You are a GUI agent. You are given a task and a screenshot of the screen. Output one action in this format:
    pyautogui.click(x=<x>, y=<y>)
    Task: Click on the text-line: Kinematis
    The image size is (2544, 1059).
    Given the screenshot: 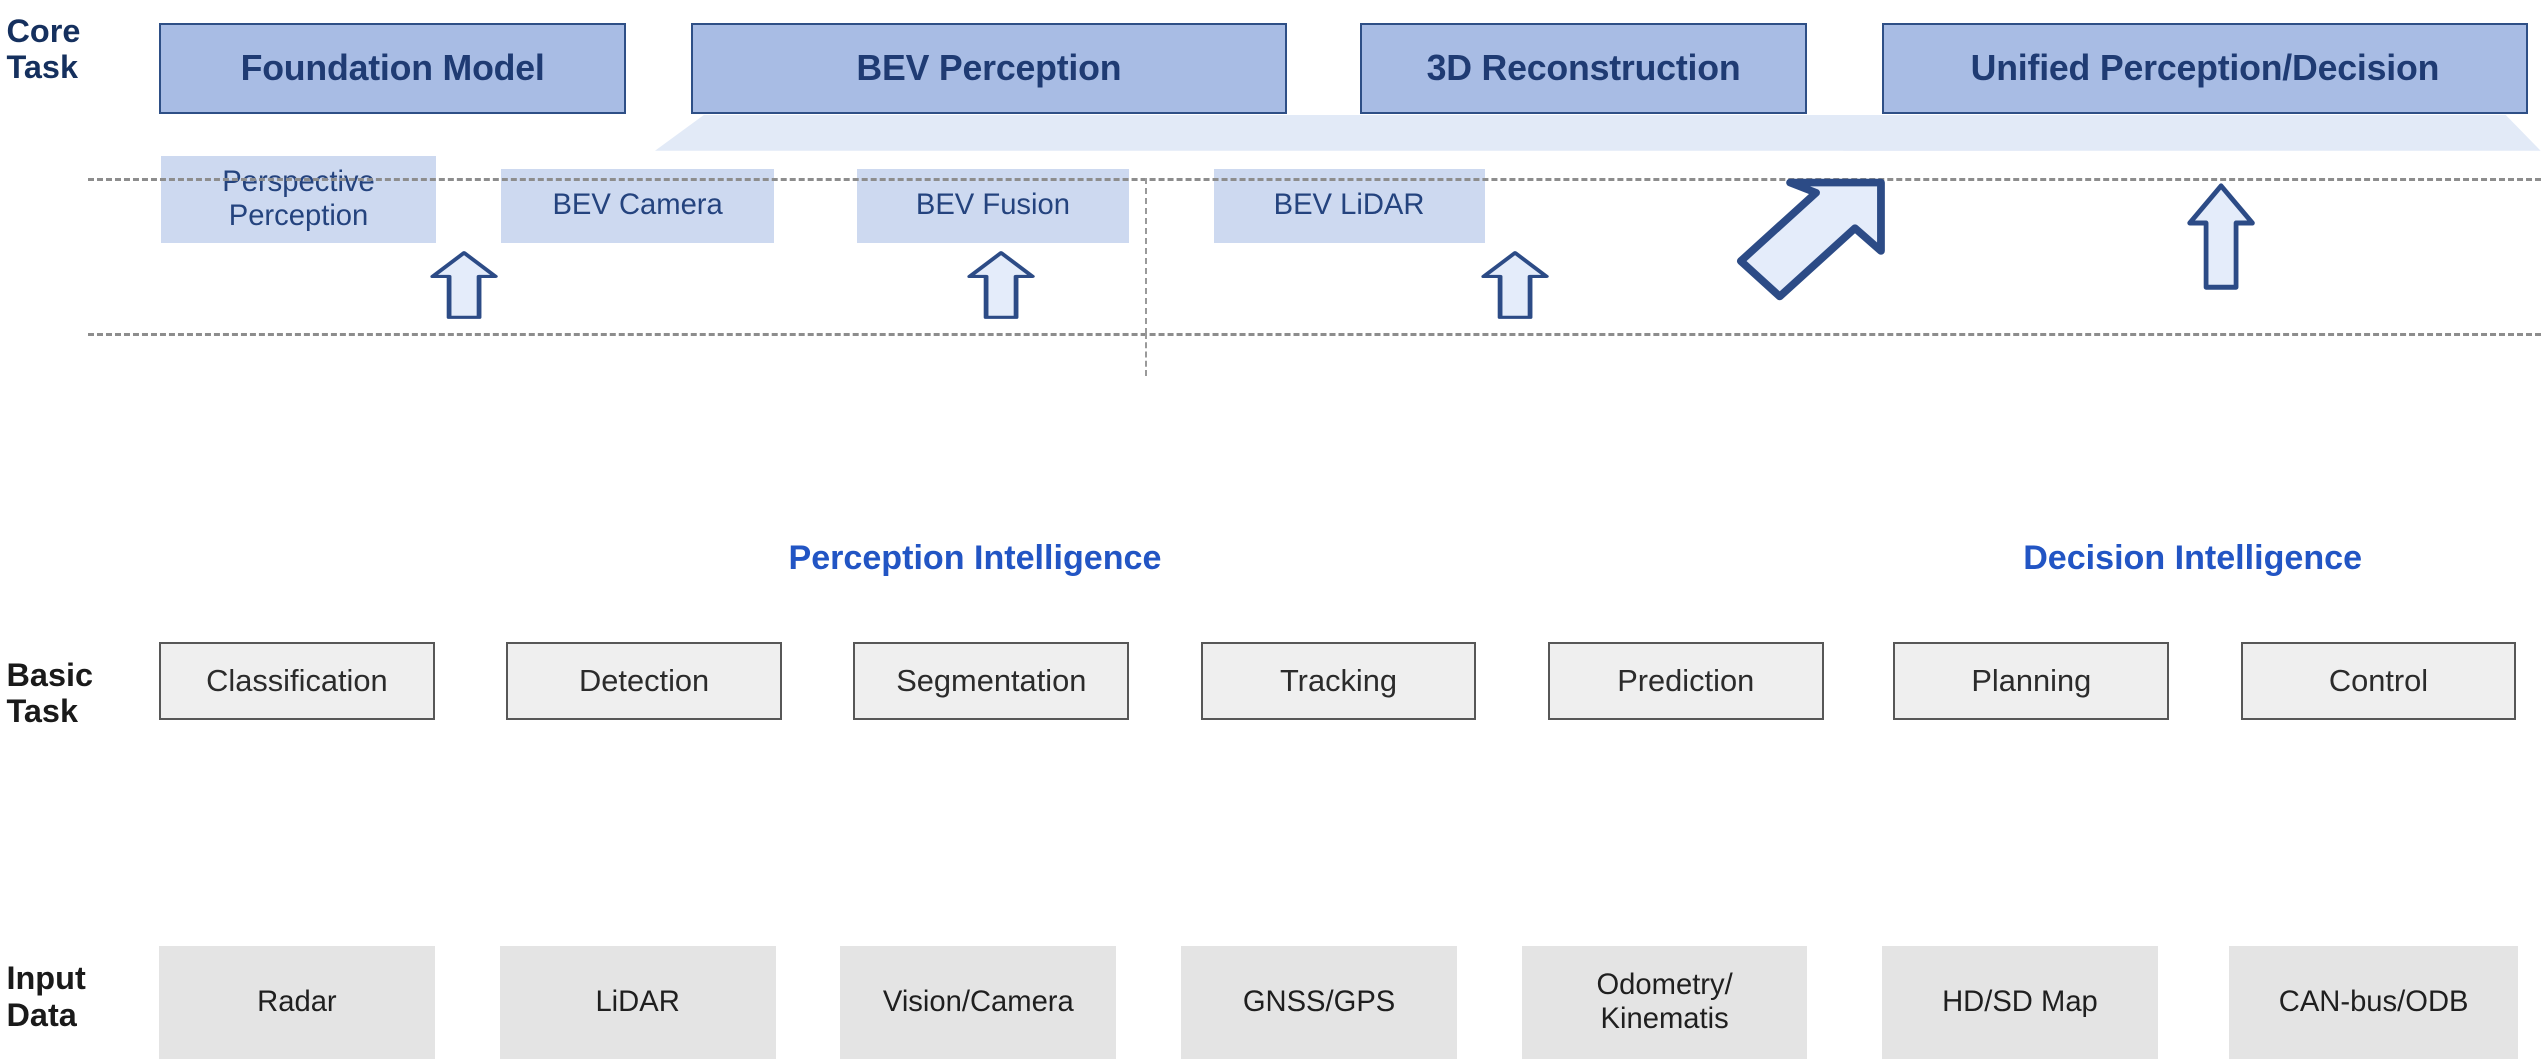 What is the action you would take?
    pyautogui.click(x=1664, y=1018)
    